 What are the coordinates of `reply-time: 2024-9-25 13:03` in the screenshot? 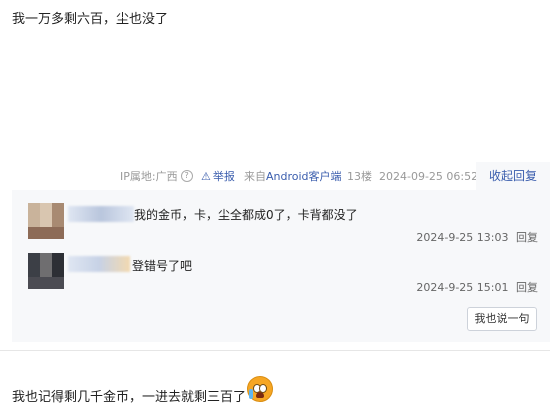 It's located at (462, 237).